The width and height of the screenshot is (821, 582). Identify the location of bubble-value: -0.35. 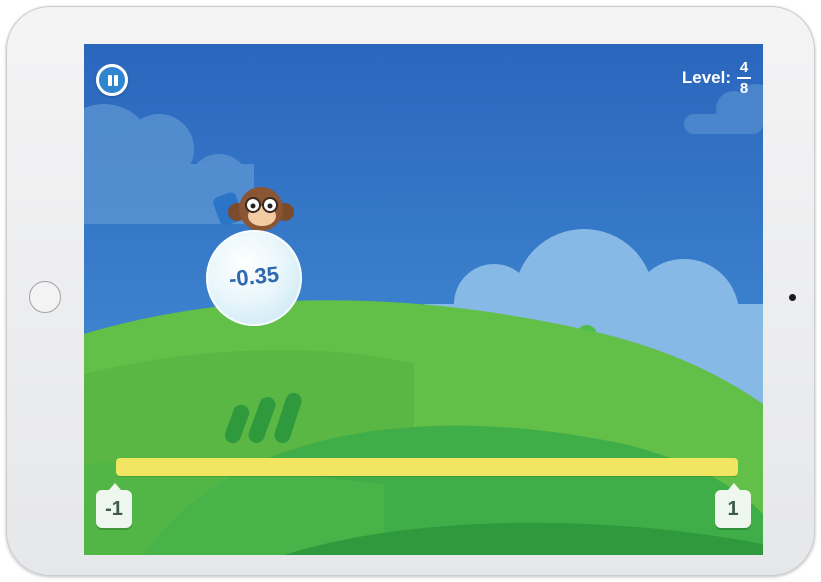
(254, 276).